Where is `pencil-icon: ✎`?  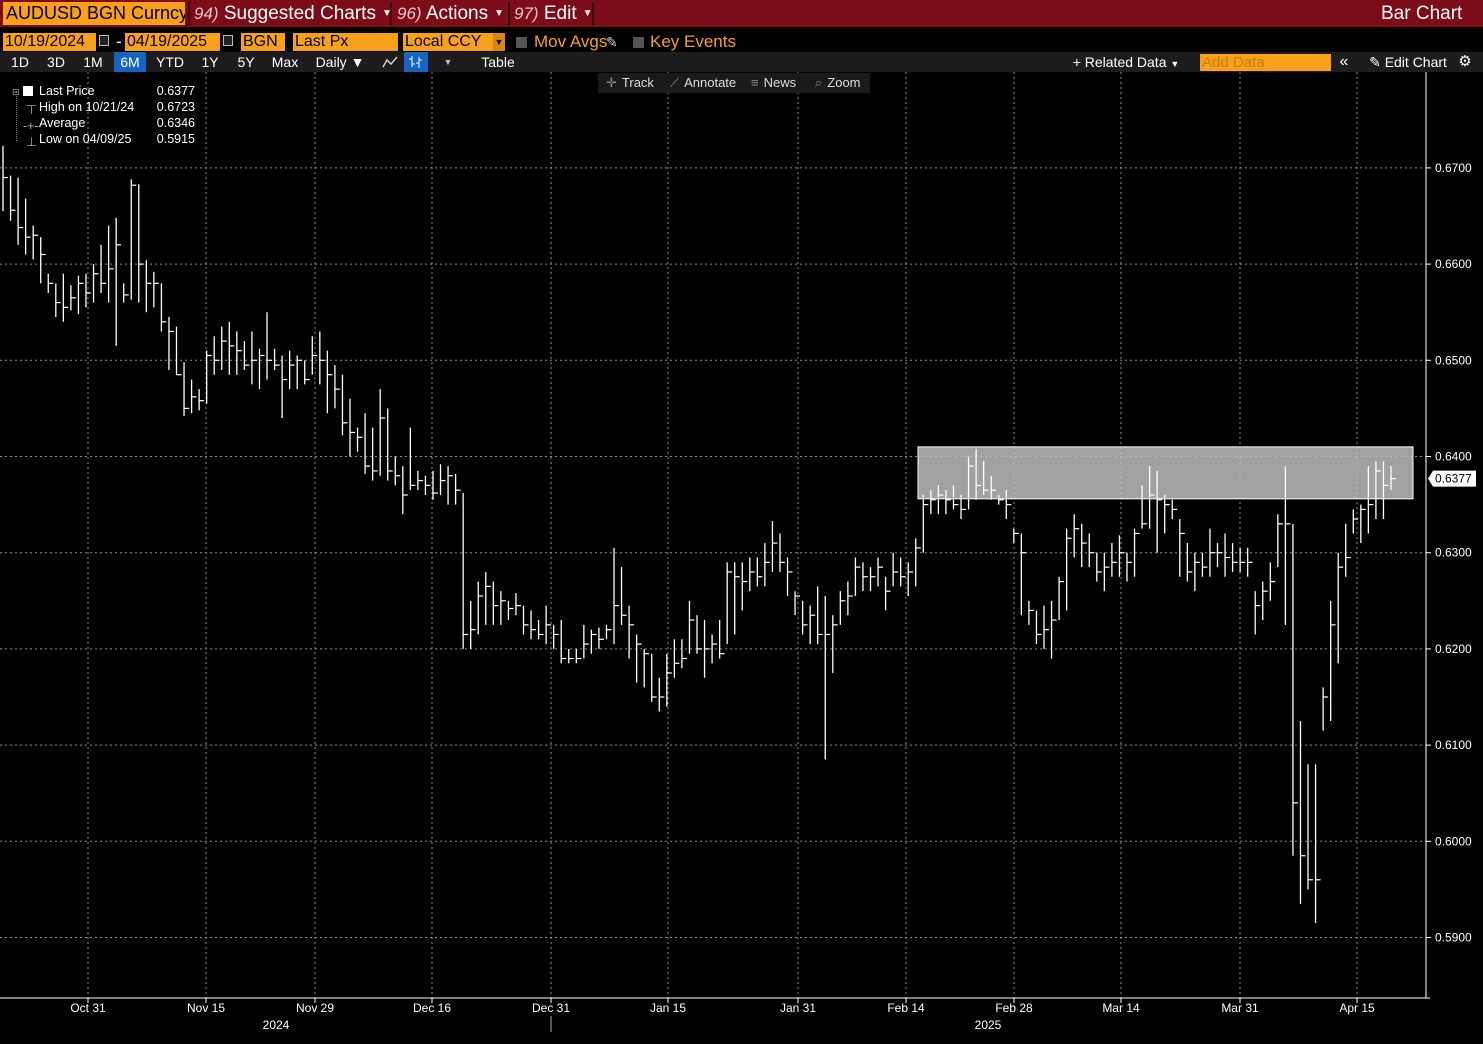
pencil-icon: ✎ is located at coordinates (612, 42).